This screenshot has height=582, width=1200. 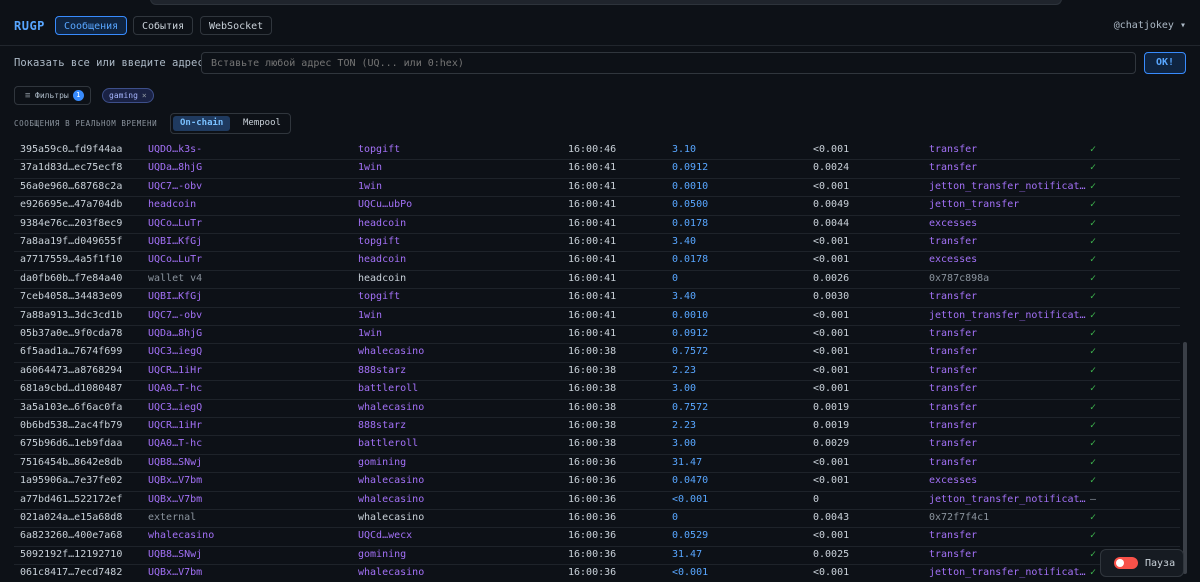 What do you see at coordinates (175, 554) in the screenshot?
I see `from-address: UQB8…SNwj` at bounding box center [175, 554].